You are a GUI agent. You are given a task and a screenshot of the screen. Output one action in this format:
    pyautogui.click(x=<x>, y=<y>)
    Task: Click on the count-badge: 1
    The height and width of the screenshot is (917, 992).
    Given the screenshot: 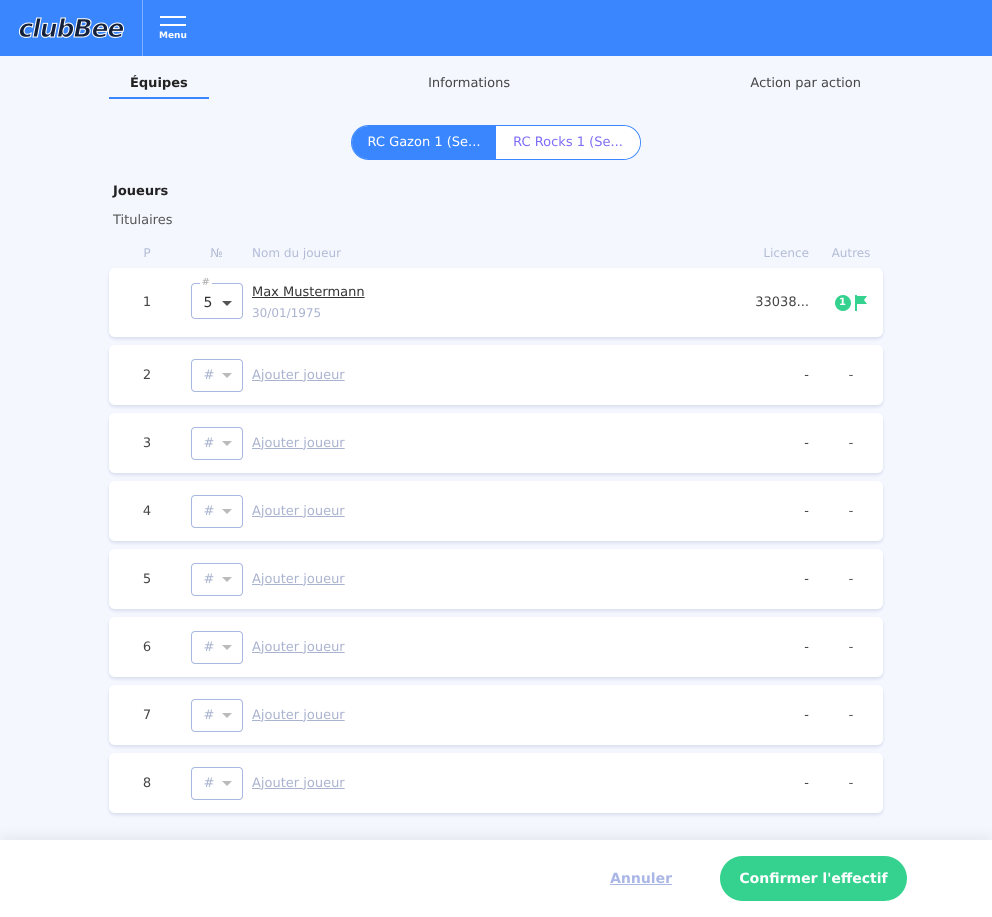 What is the action you would take?
    pyautogui.click(x=842, y=302)
    